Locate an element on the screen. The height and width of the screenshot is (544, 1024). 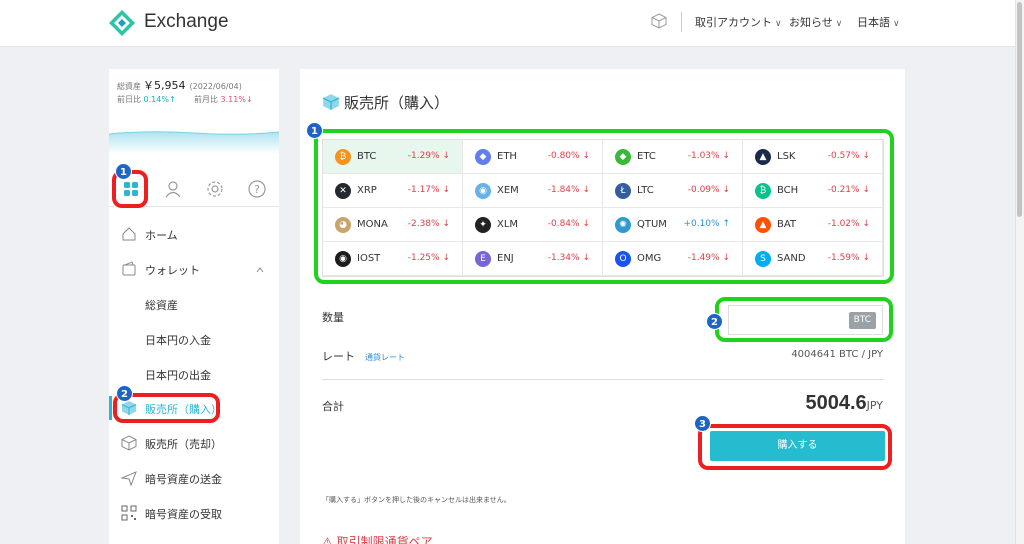
logo-icon is located at coordinates (122, 23).